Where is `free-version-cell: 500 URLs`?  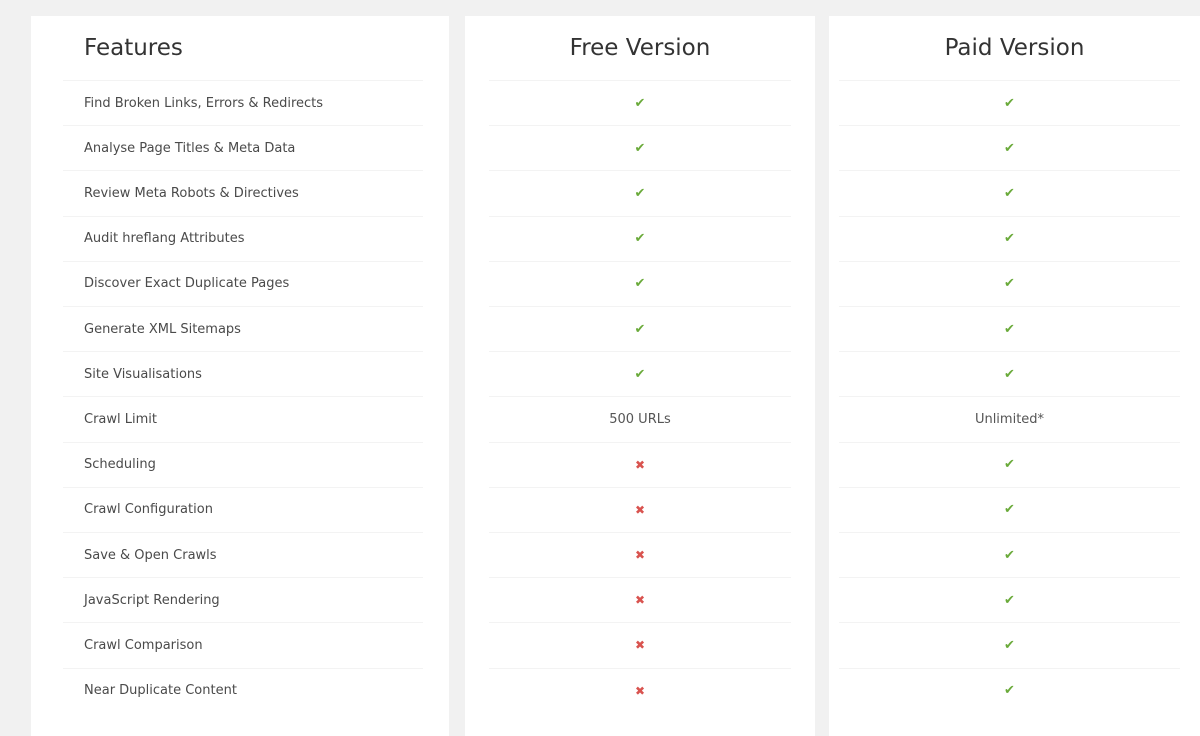
free-version-cell: 500 URLs is located at coordinates (640, 418).